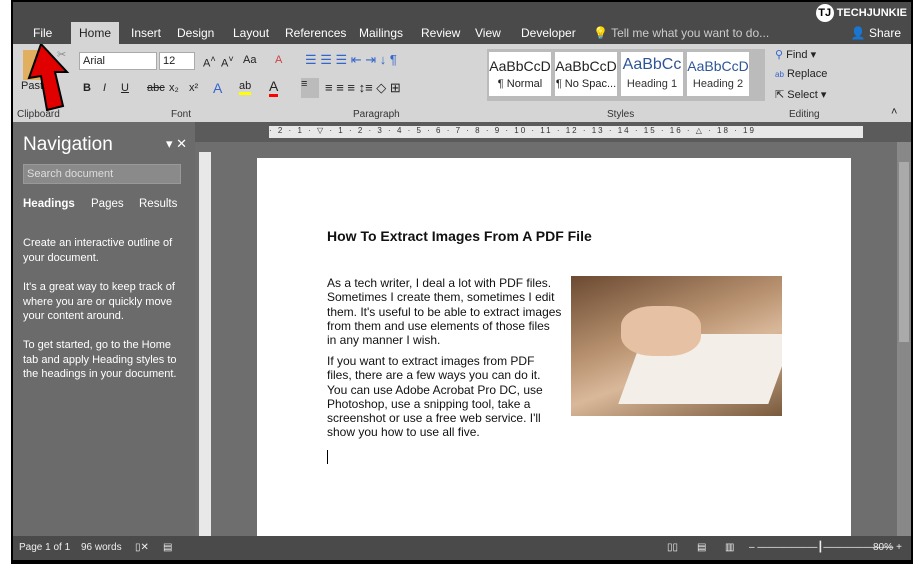  I want to click on vertical-scrollbar, so click(904, 339).